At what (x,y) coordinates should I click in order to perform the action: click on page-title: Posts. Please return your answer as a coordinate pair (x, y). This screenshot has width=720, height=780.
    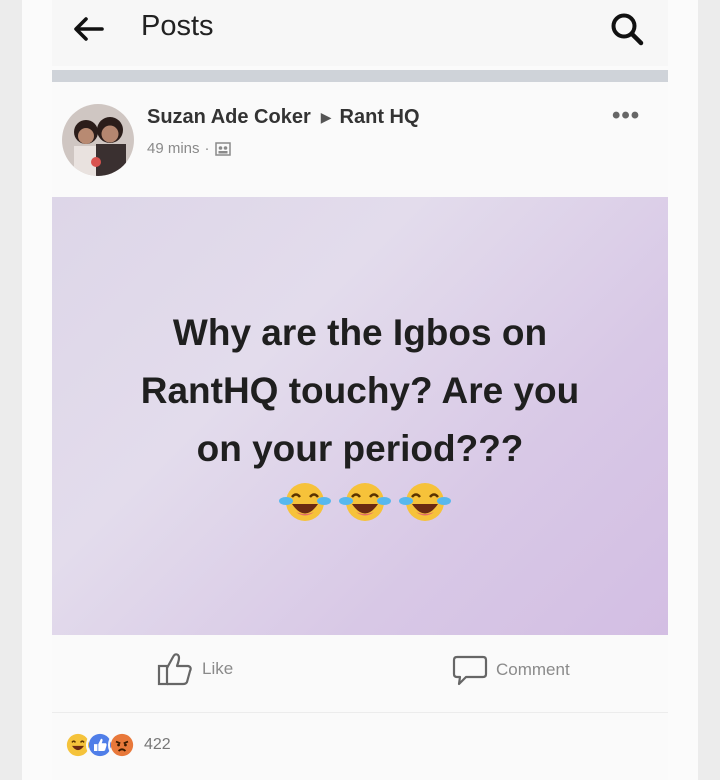
    Looking at the image, I should click on (177, 26).